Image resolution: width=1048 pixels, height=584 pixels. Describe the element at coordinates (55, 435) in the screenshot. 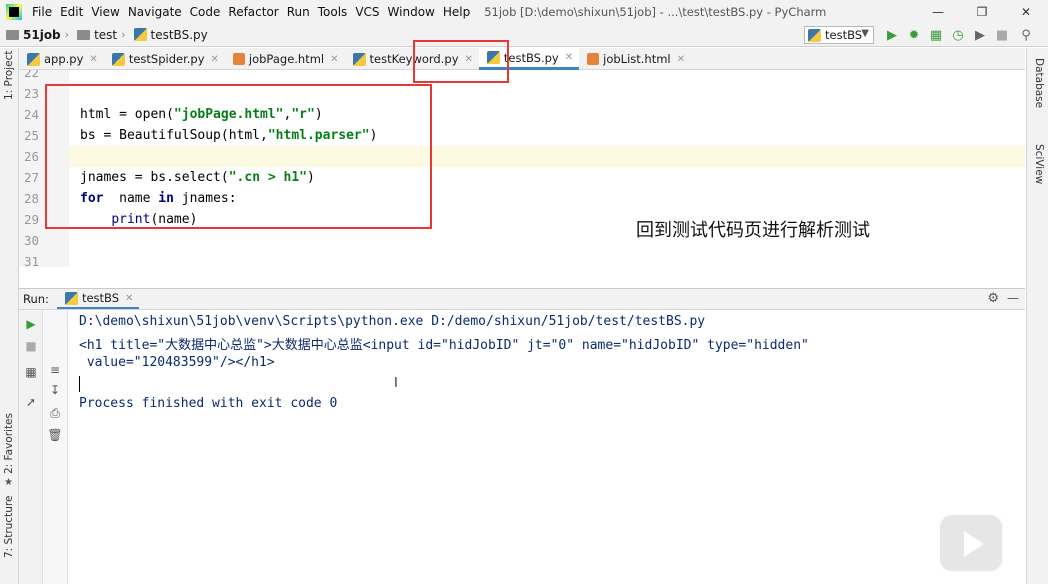

I see `trash-icon: 🗑` at that location.